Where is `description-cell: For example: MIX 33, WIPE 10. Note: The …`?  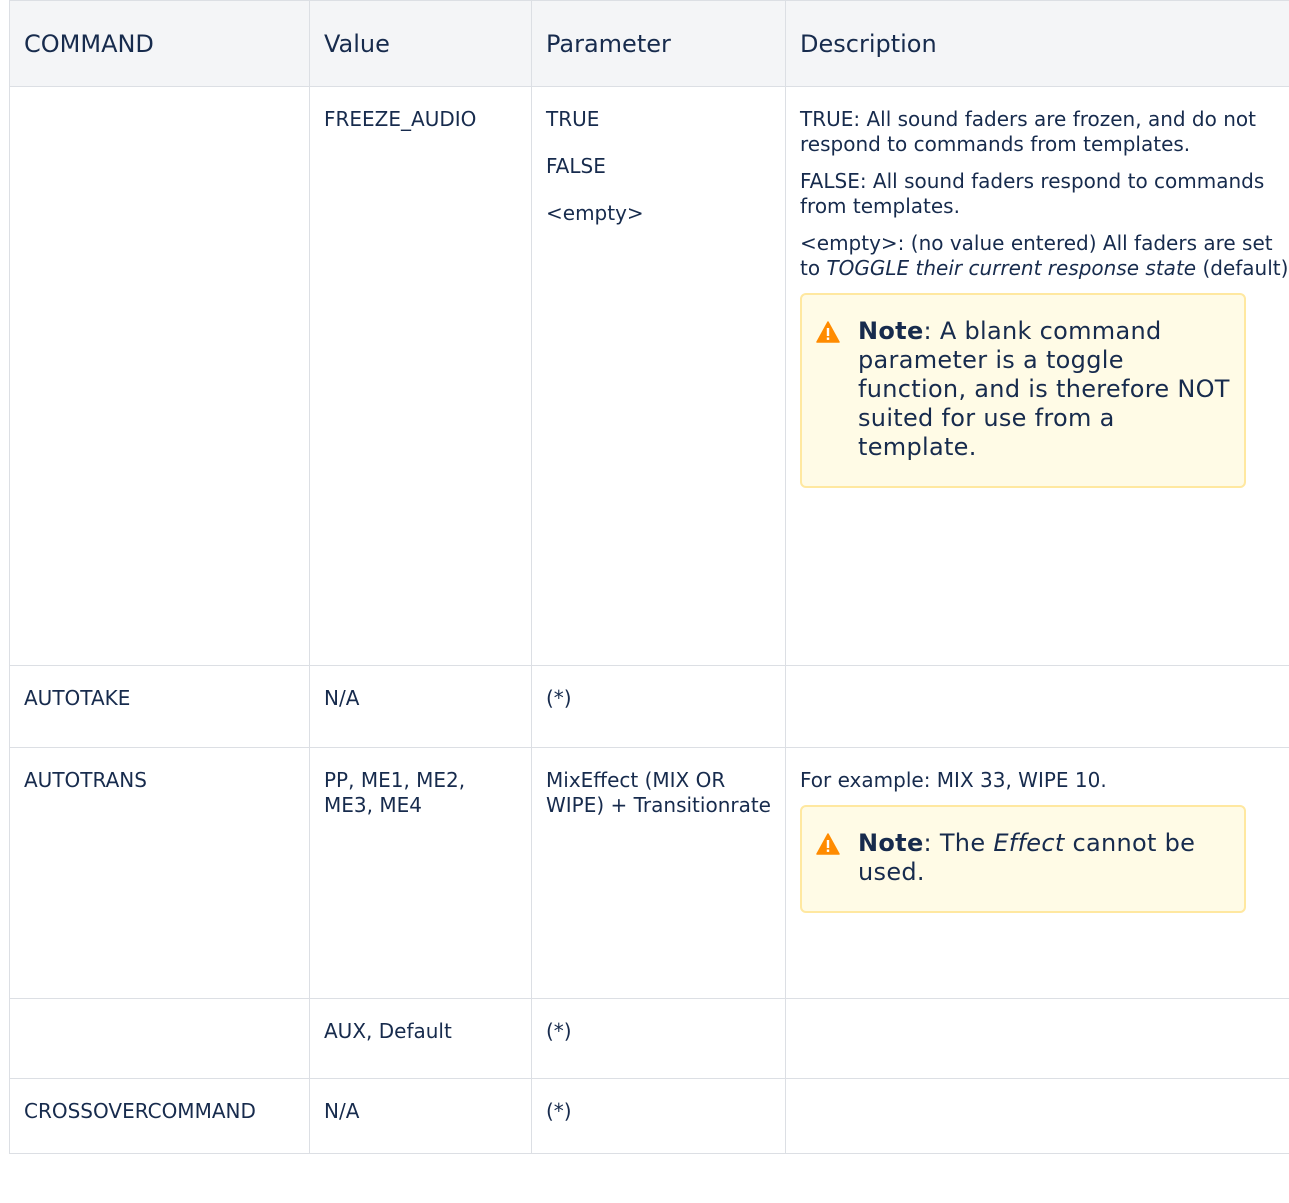
description-cell: For example: MIX 33, WIPE 10. Note: The … is located at coordinates (1037, 873).